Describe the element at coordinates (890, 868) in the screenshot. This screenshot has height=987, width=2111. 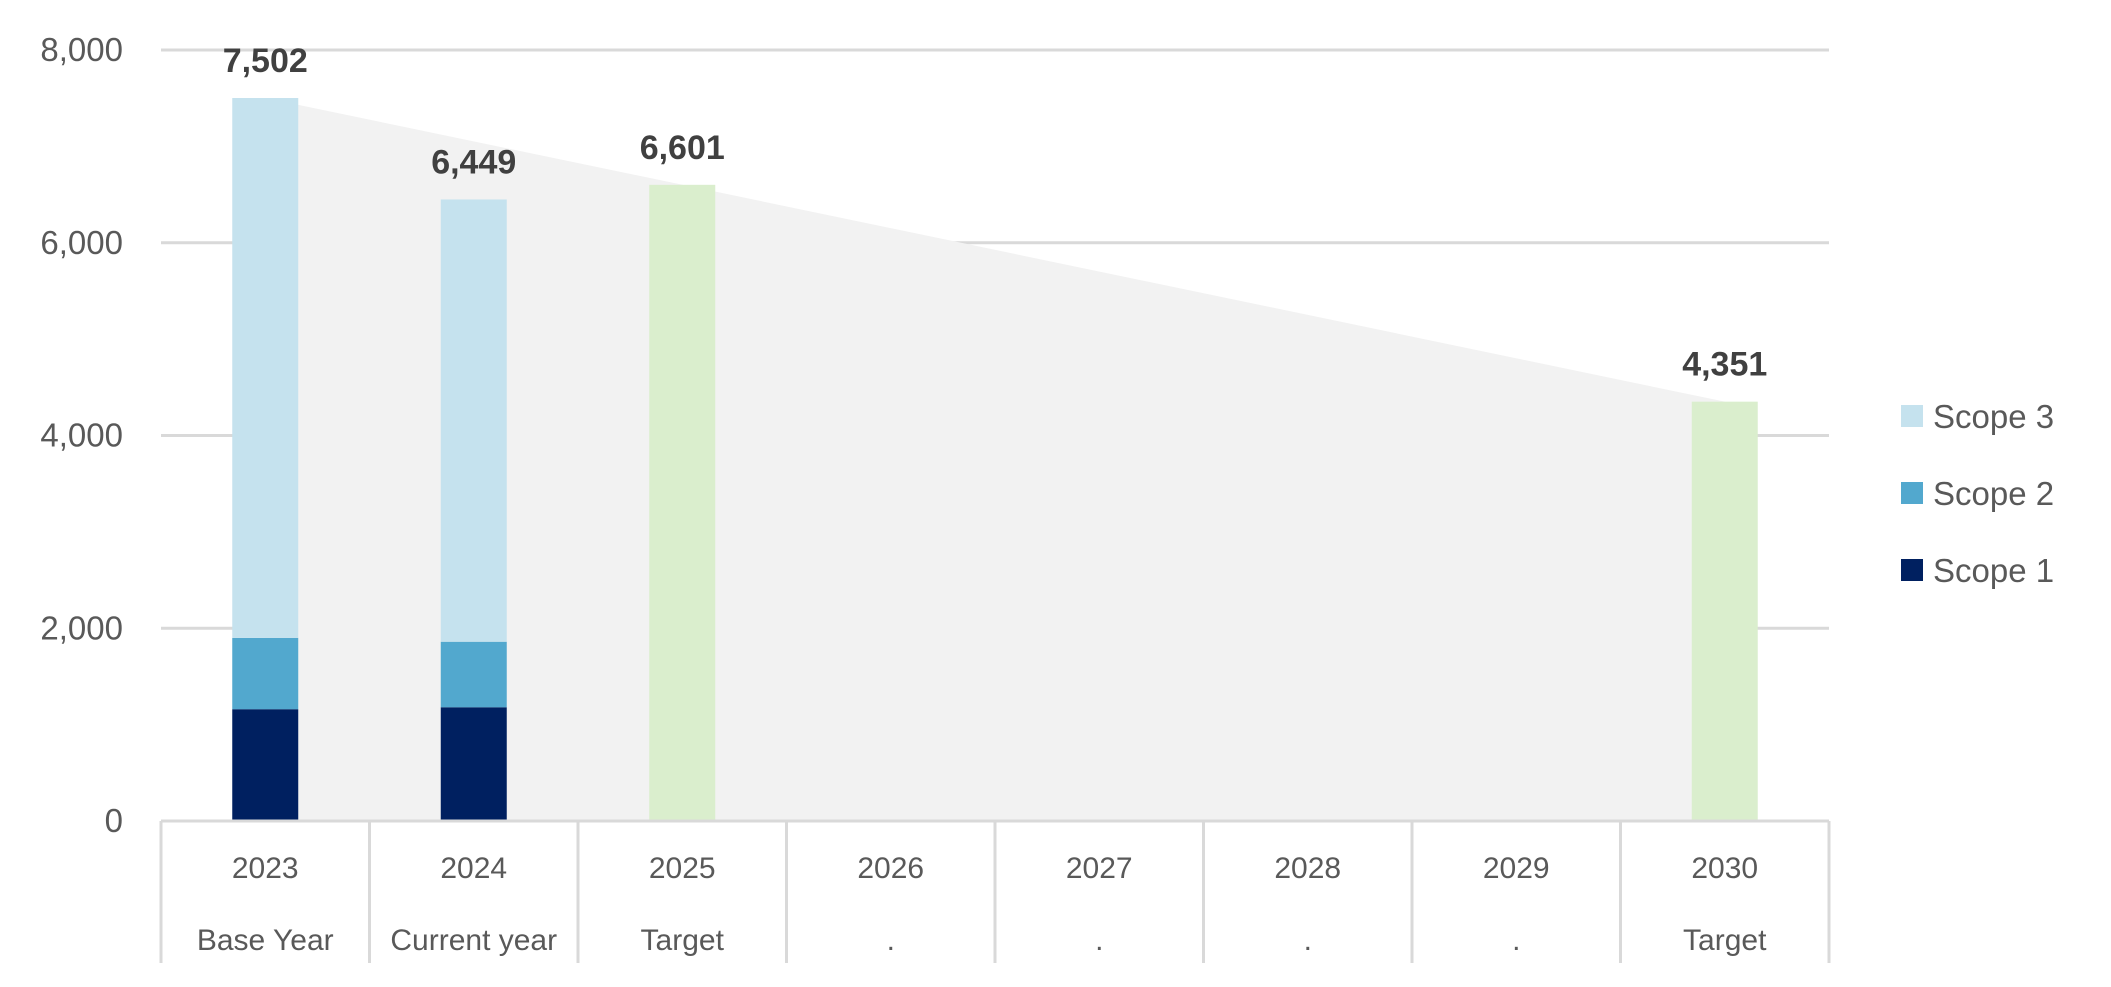
I see `x-tick-label: 2026` at that location.